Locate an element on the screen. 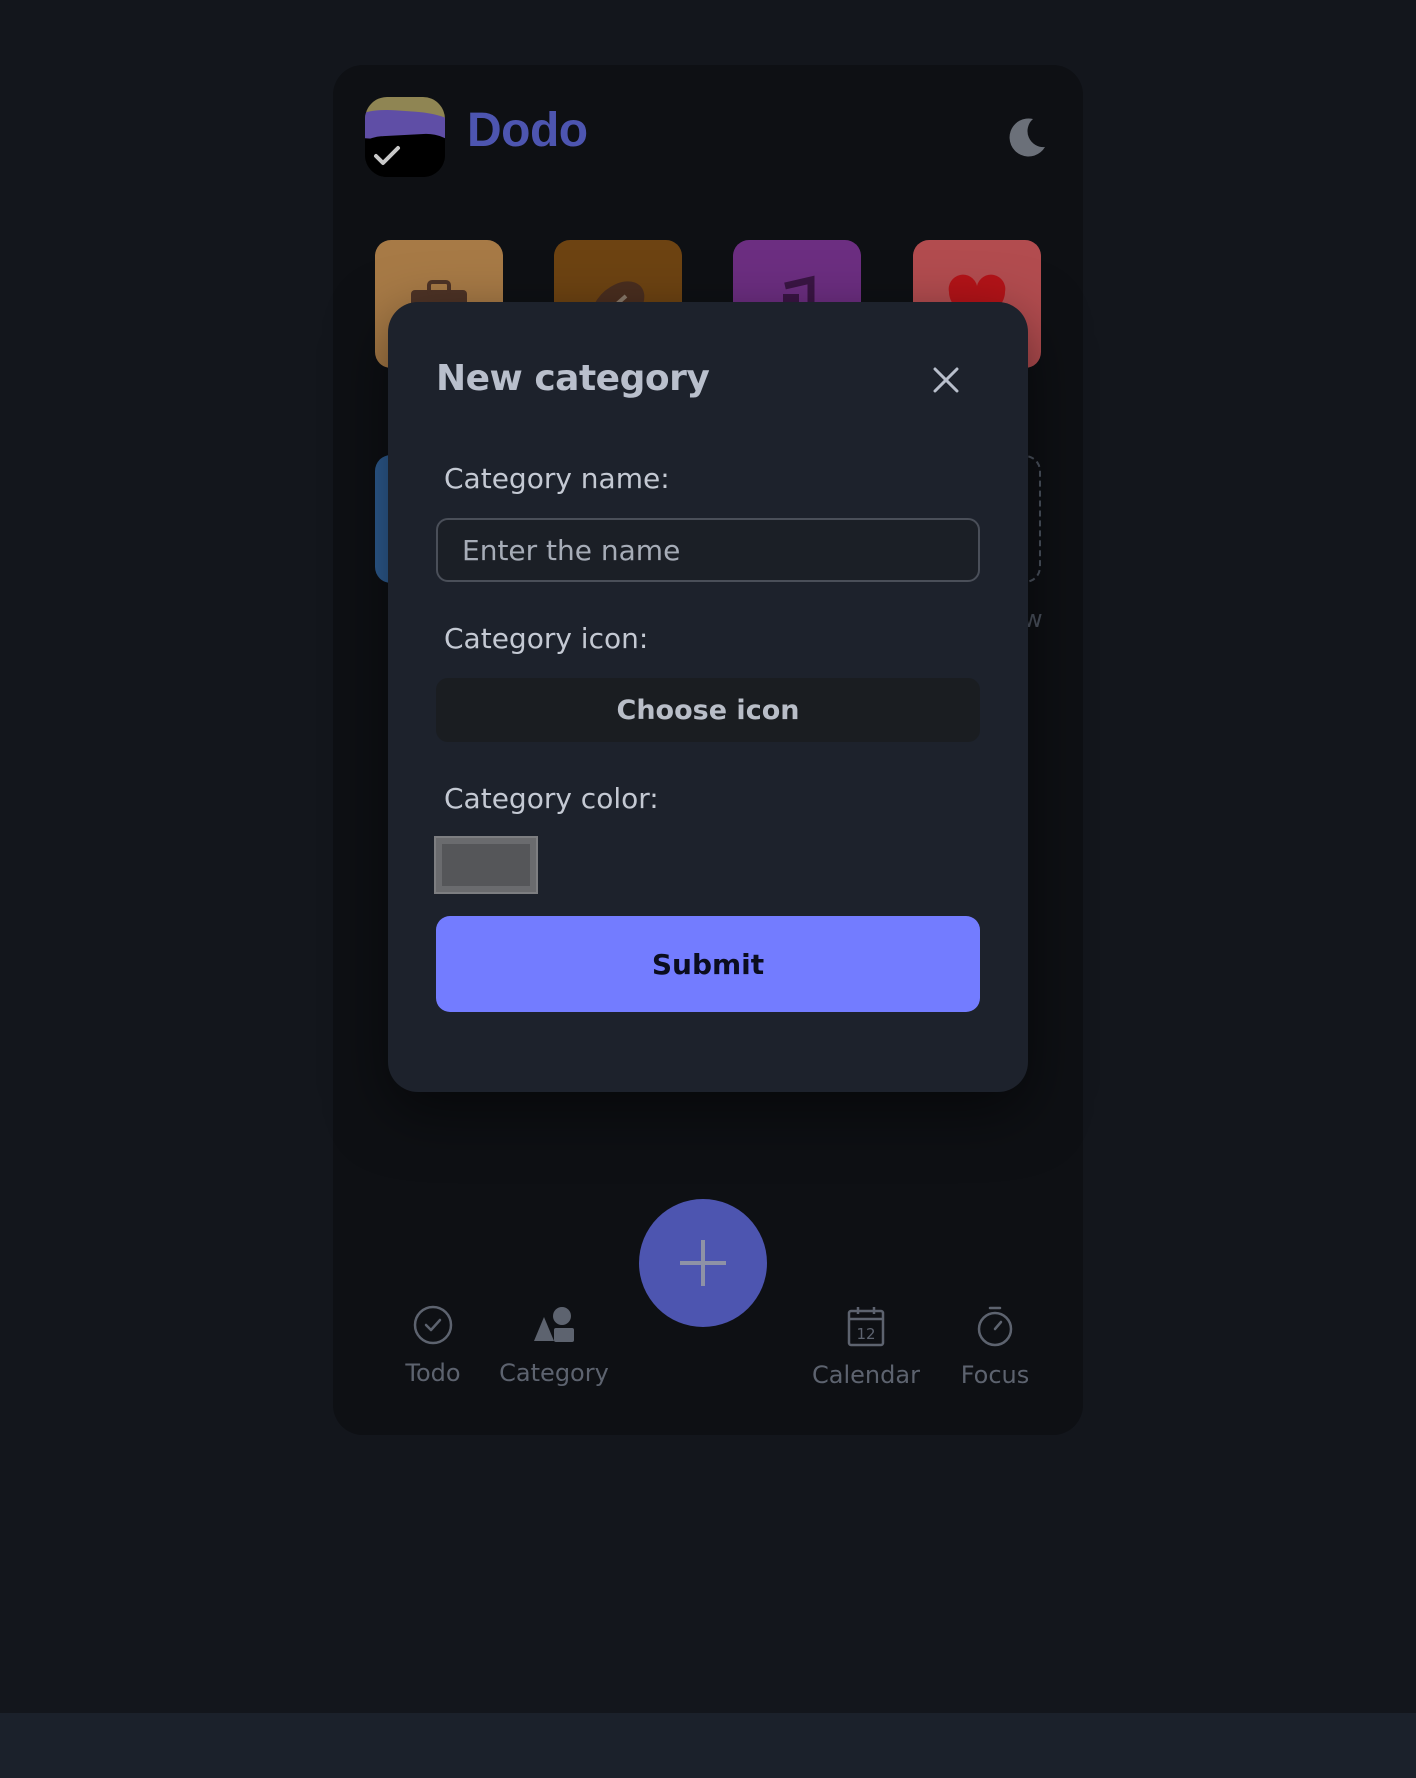  nav-item-focus: Focus is located at coordinates (995, 1347).